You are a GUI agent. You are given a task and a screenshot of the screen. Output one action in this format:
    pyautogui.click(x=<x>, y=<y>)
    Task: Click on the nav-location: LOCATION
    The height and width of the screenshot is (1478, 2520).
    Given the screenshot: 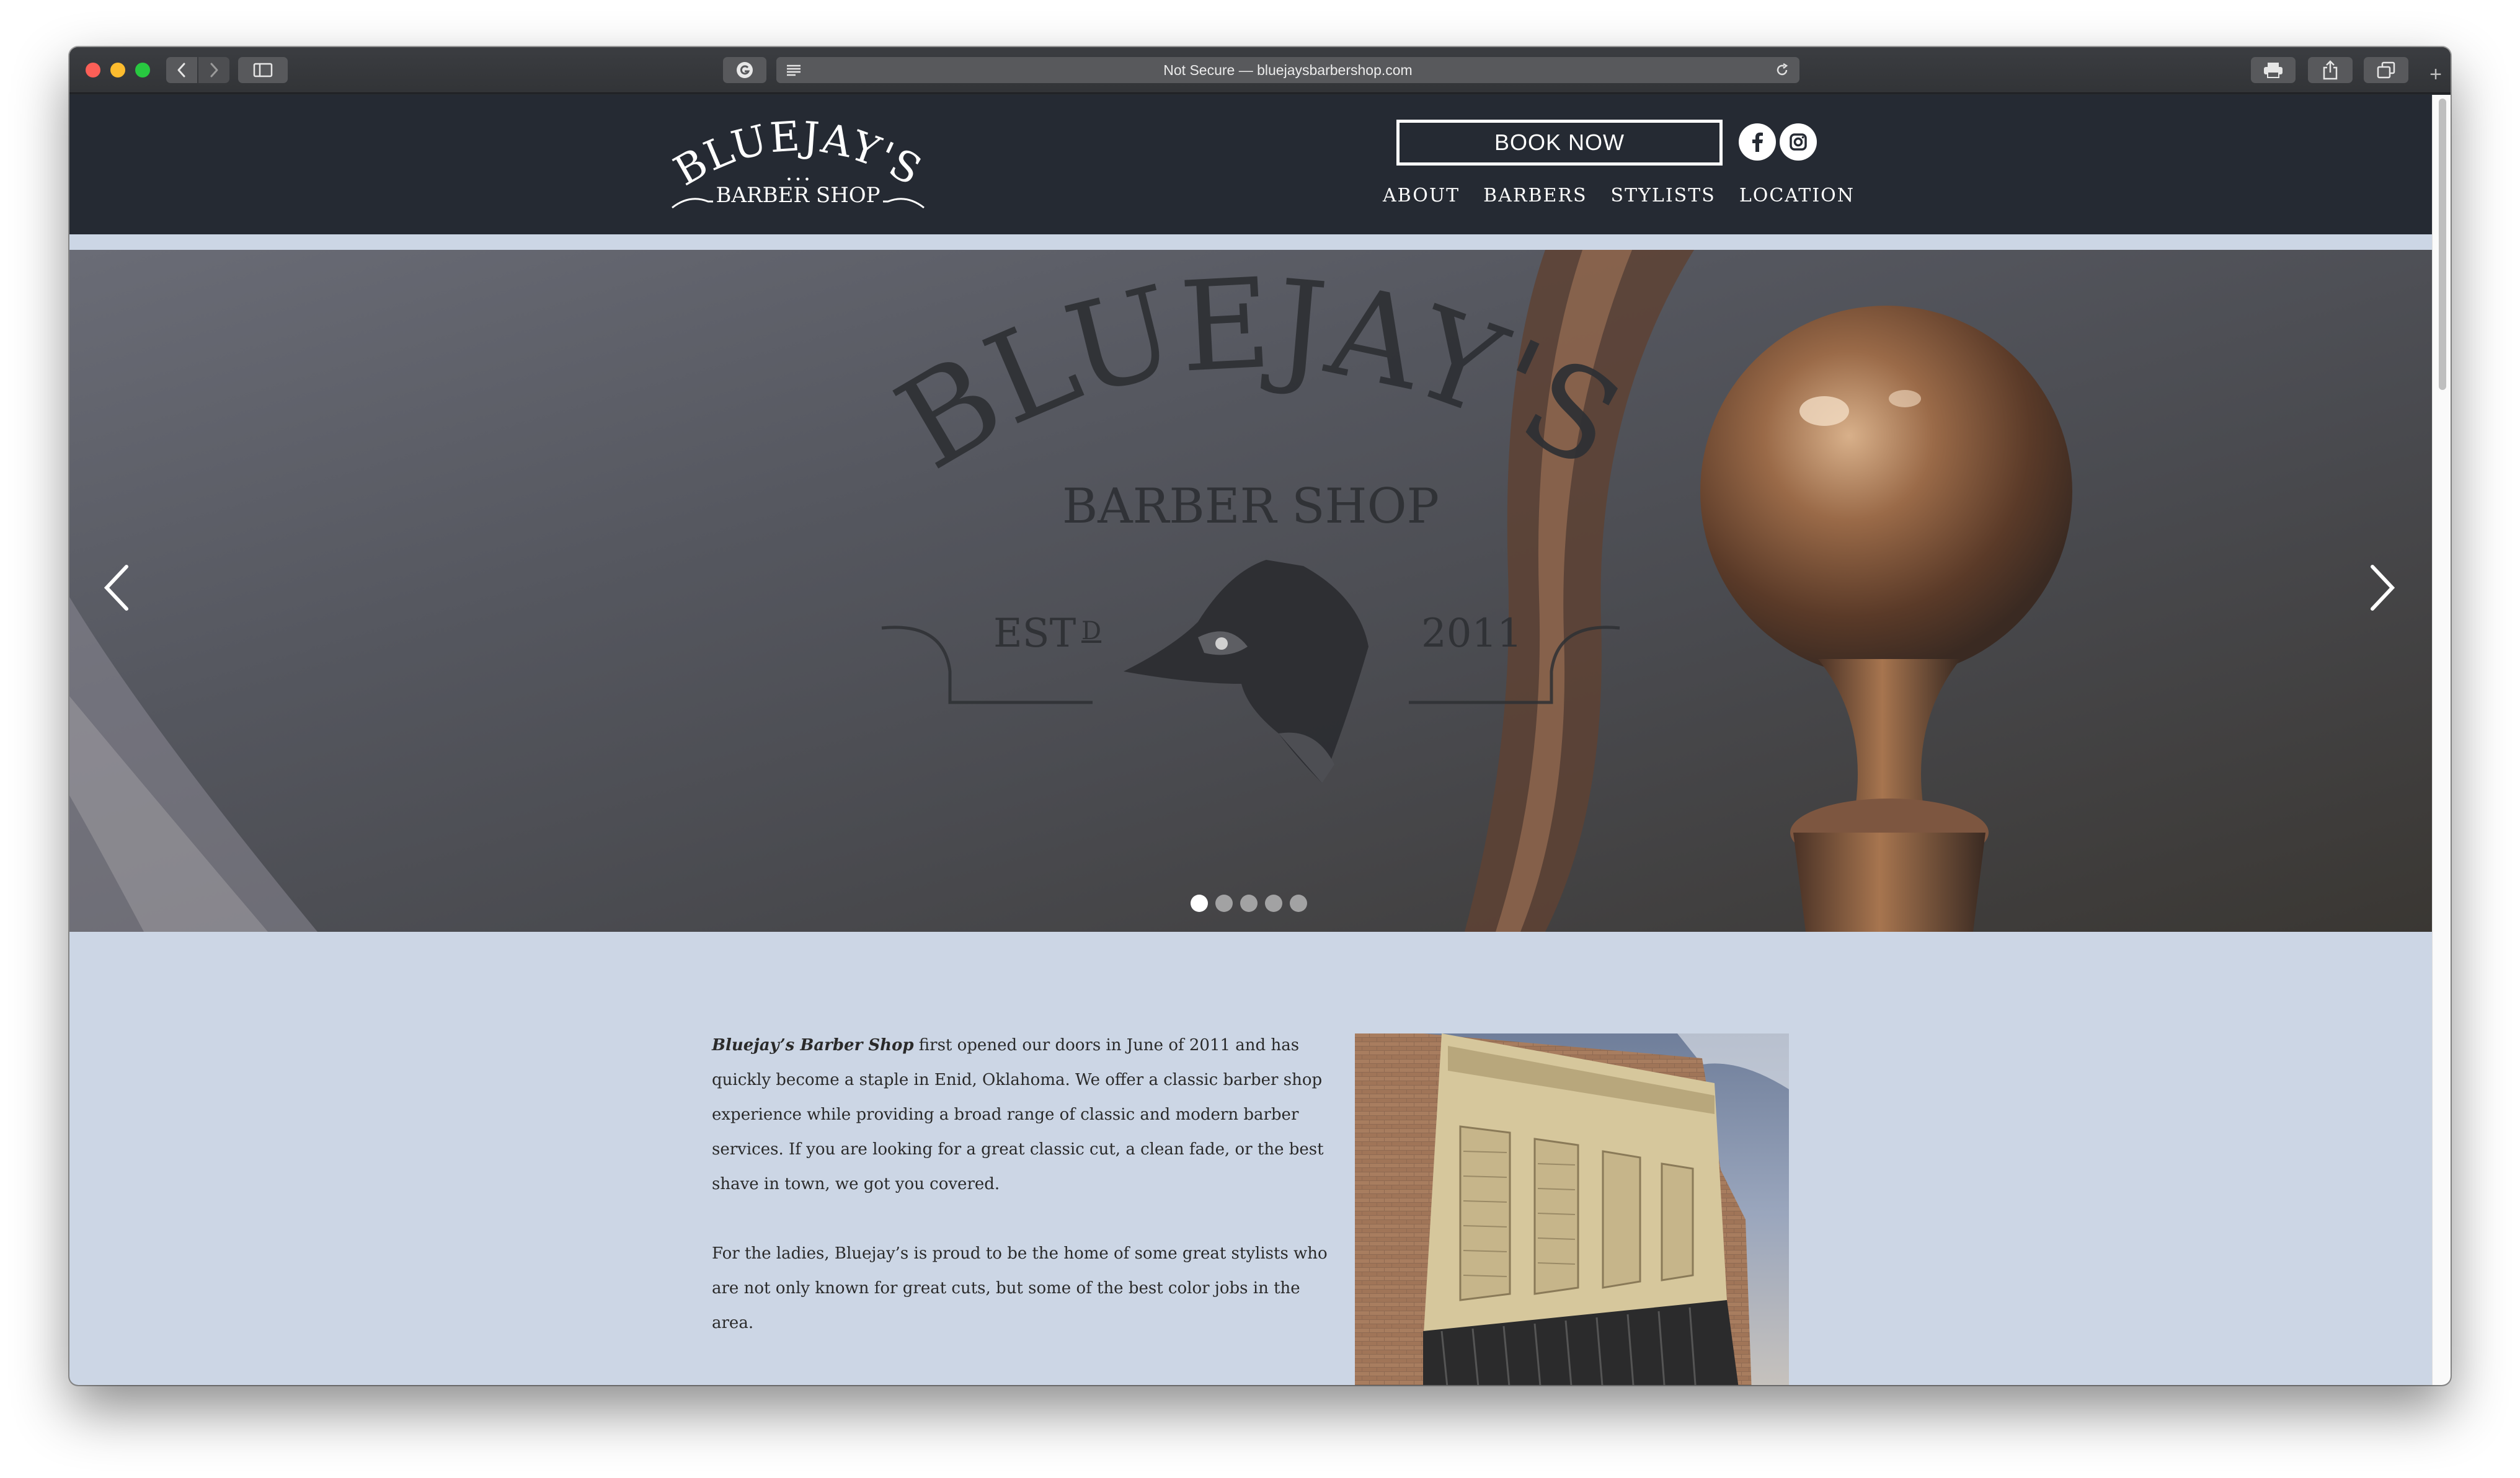 What is the action you would take?
    pyautogui.click(x=1797, y=195)
    